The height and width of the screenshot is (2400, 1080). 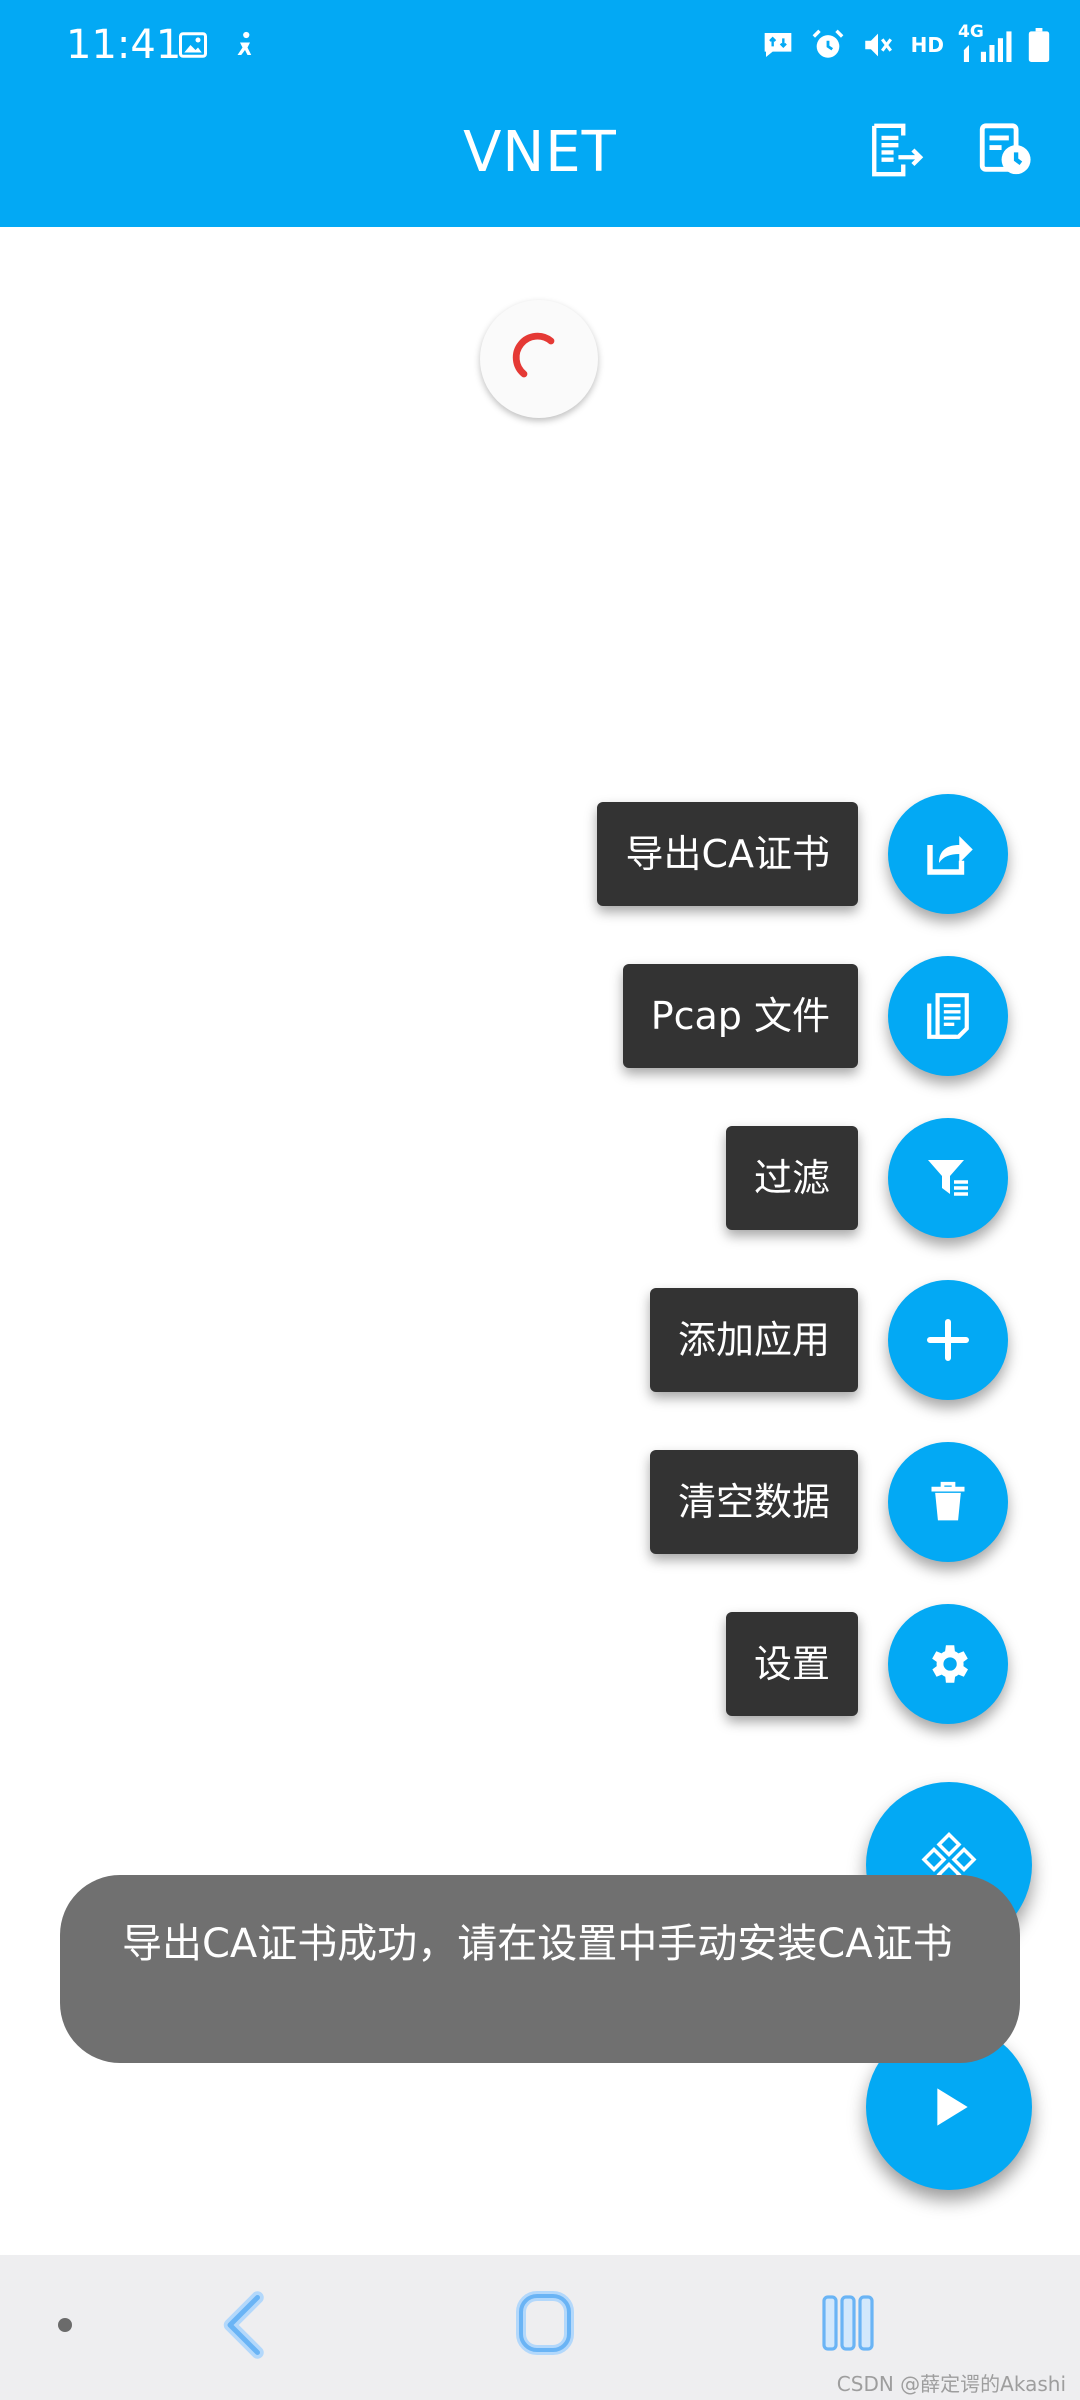 What do you see at coordinates (533, 355) in the screenshot?
I see `spinner-arc-icon` at bounding box center [533, 355].